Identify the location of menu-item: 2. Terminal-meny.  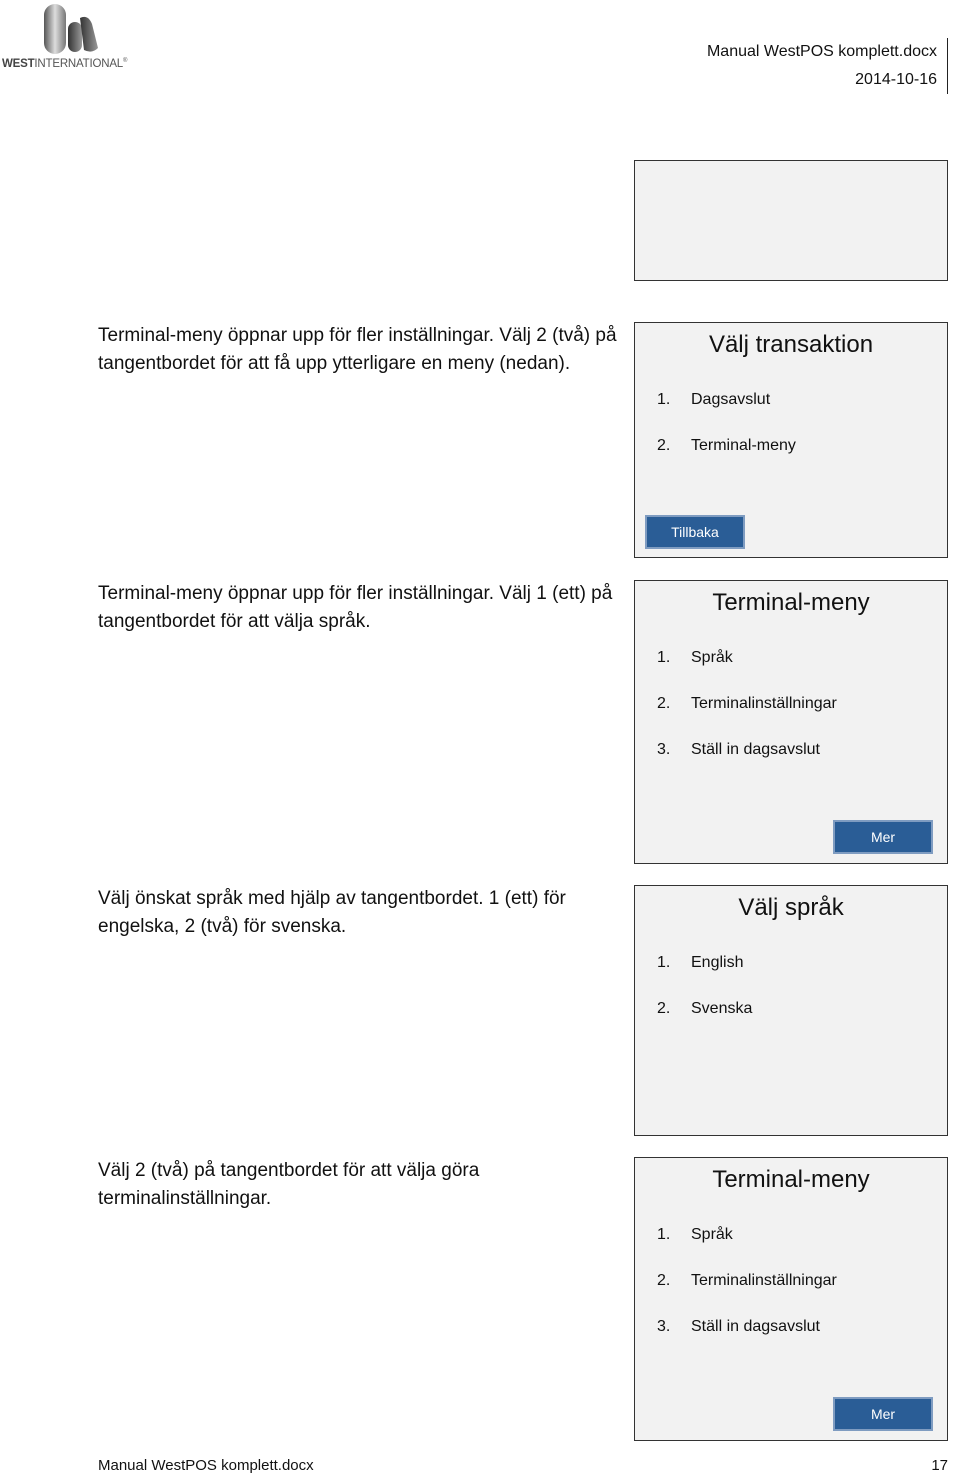
(726, 446).